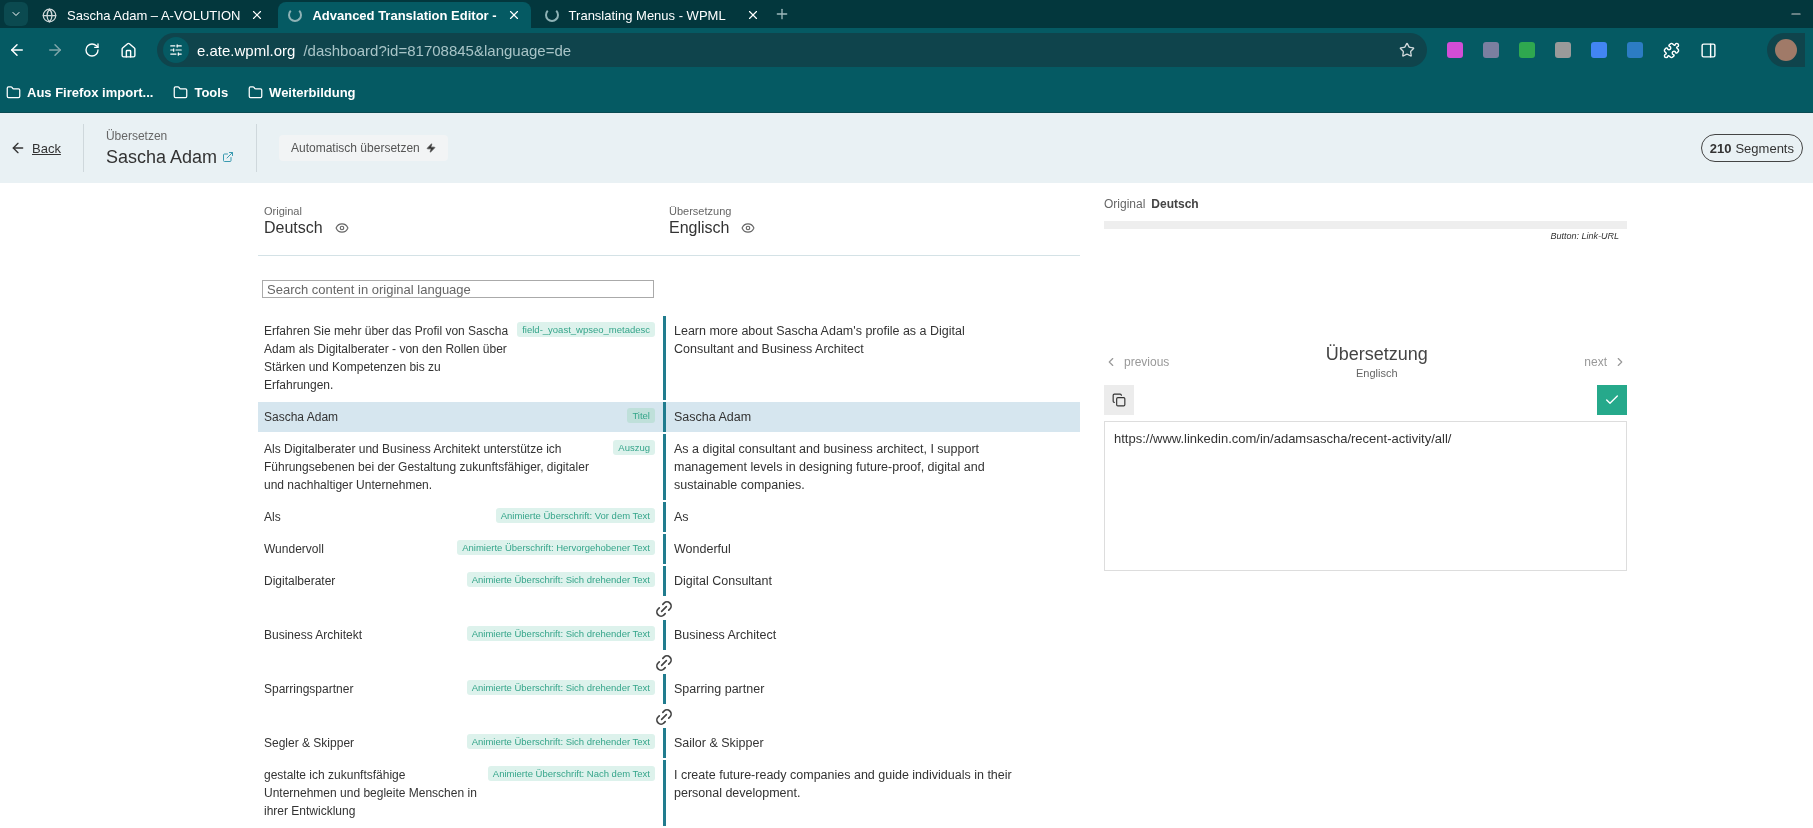 The image size is (1813, 828). What do you see at coordinates (404, 15) in the screenshot?
I see `browser-tab: Advanced Translation Editor -` at bounding box center [404, 15].